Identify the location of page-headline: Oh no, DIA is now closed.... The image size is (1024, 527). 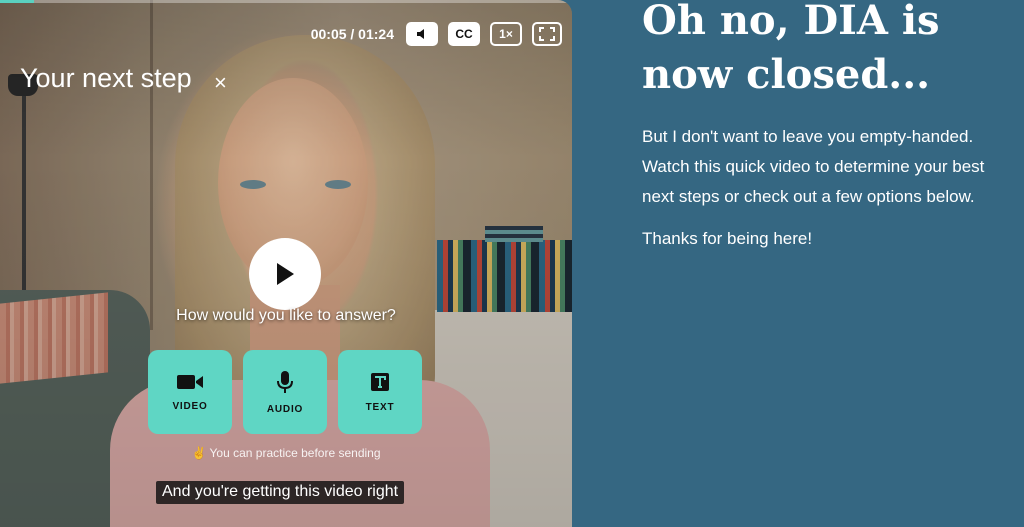
(833, 51).